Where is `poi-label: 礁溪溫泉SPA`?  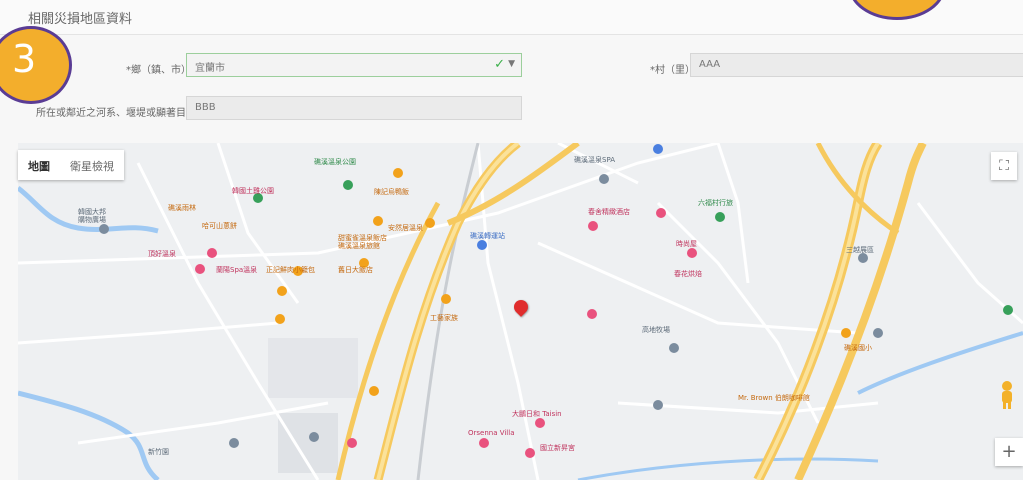
poi-label: 礁溪溫泉SPA is located at coordinates (595, 160).